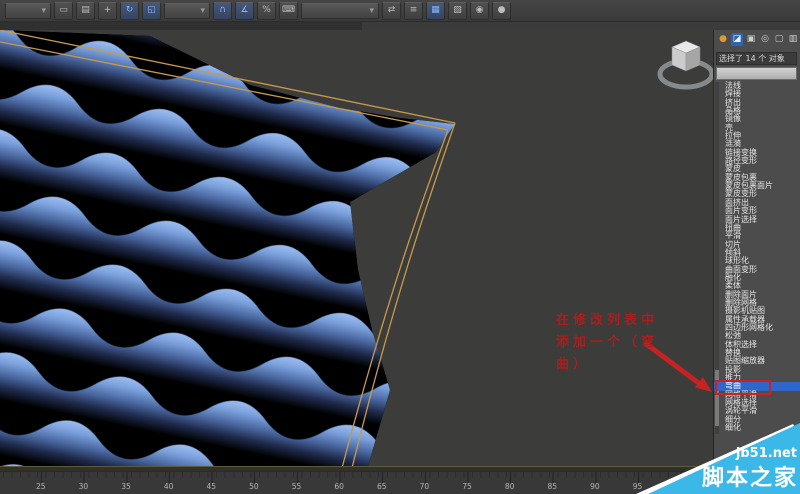  I want to click on create-tab-icon: ●, so click(723, 39).